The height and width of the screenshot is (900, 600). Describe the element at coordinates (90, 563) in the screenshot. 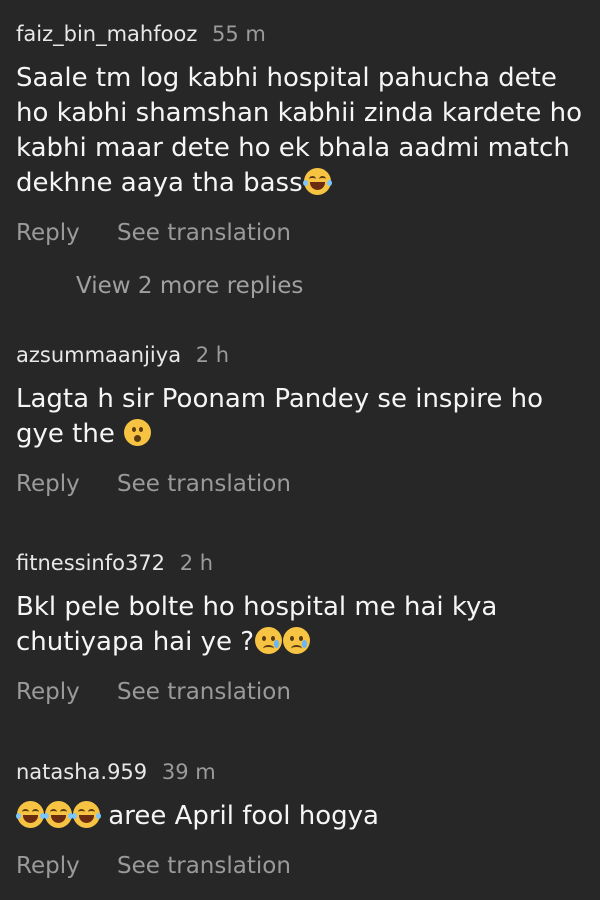

I see `comment-username: fitnessinfo372` at that location.